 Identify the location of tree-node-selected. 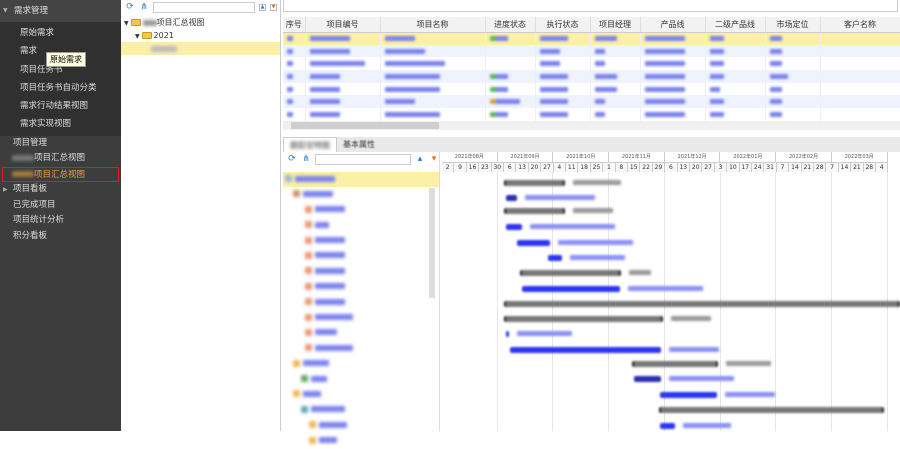
(200, 48).